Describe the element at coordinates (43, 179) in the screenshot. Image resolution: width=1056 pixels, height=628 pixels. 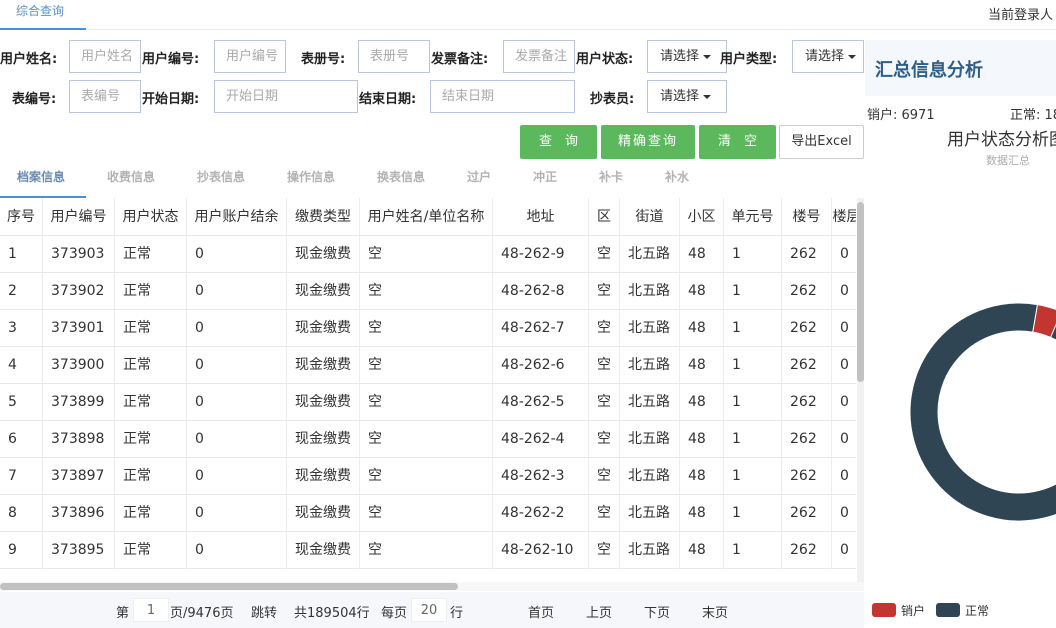
I see `tab-archive-info: 档案信息` at that location.